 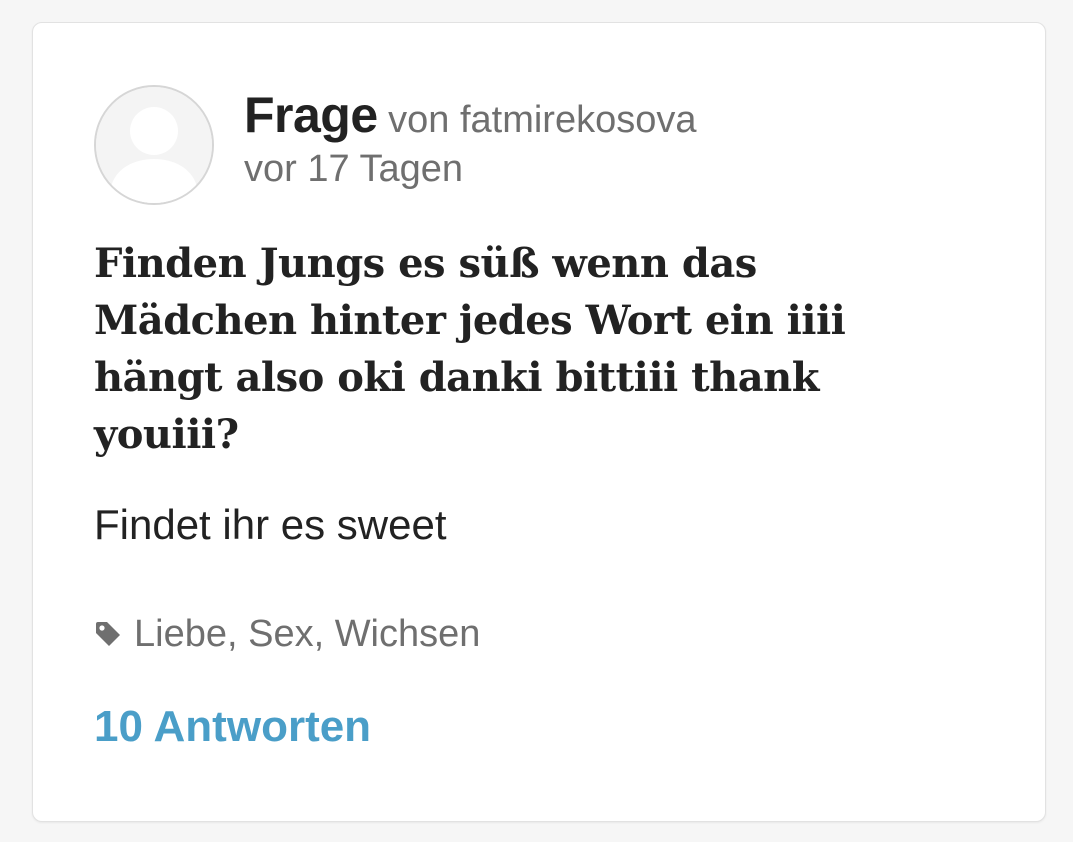 I want to click on tags-row: Liebe, Sex, Wichsen, so click(x=287, y=634).